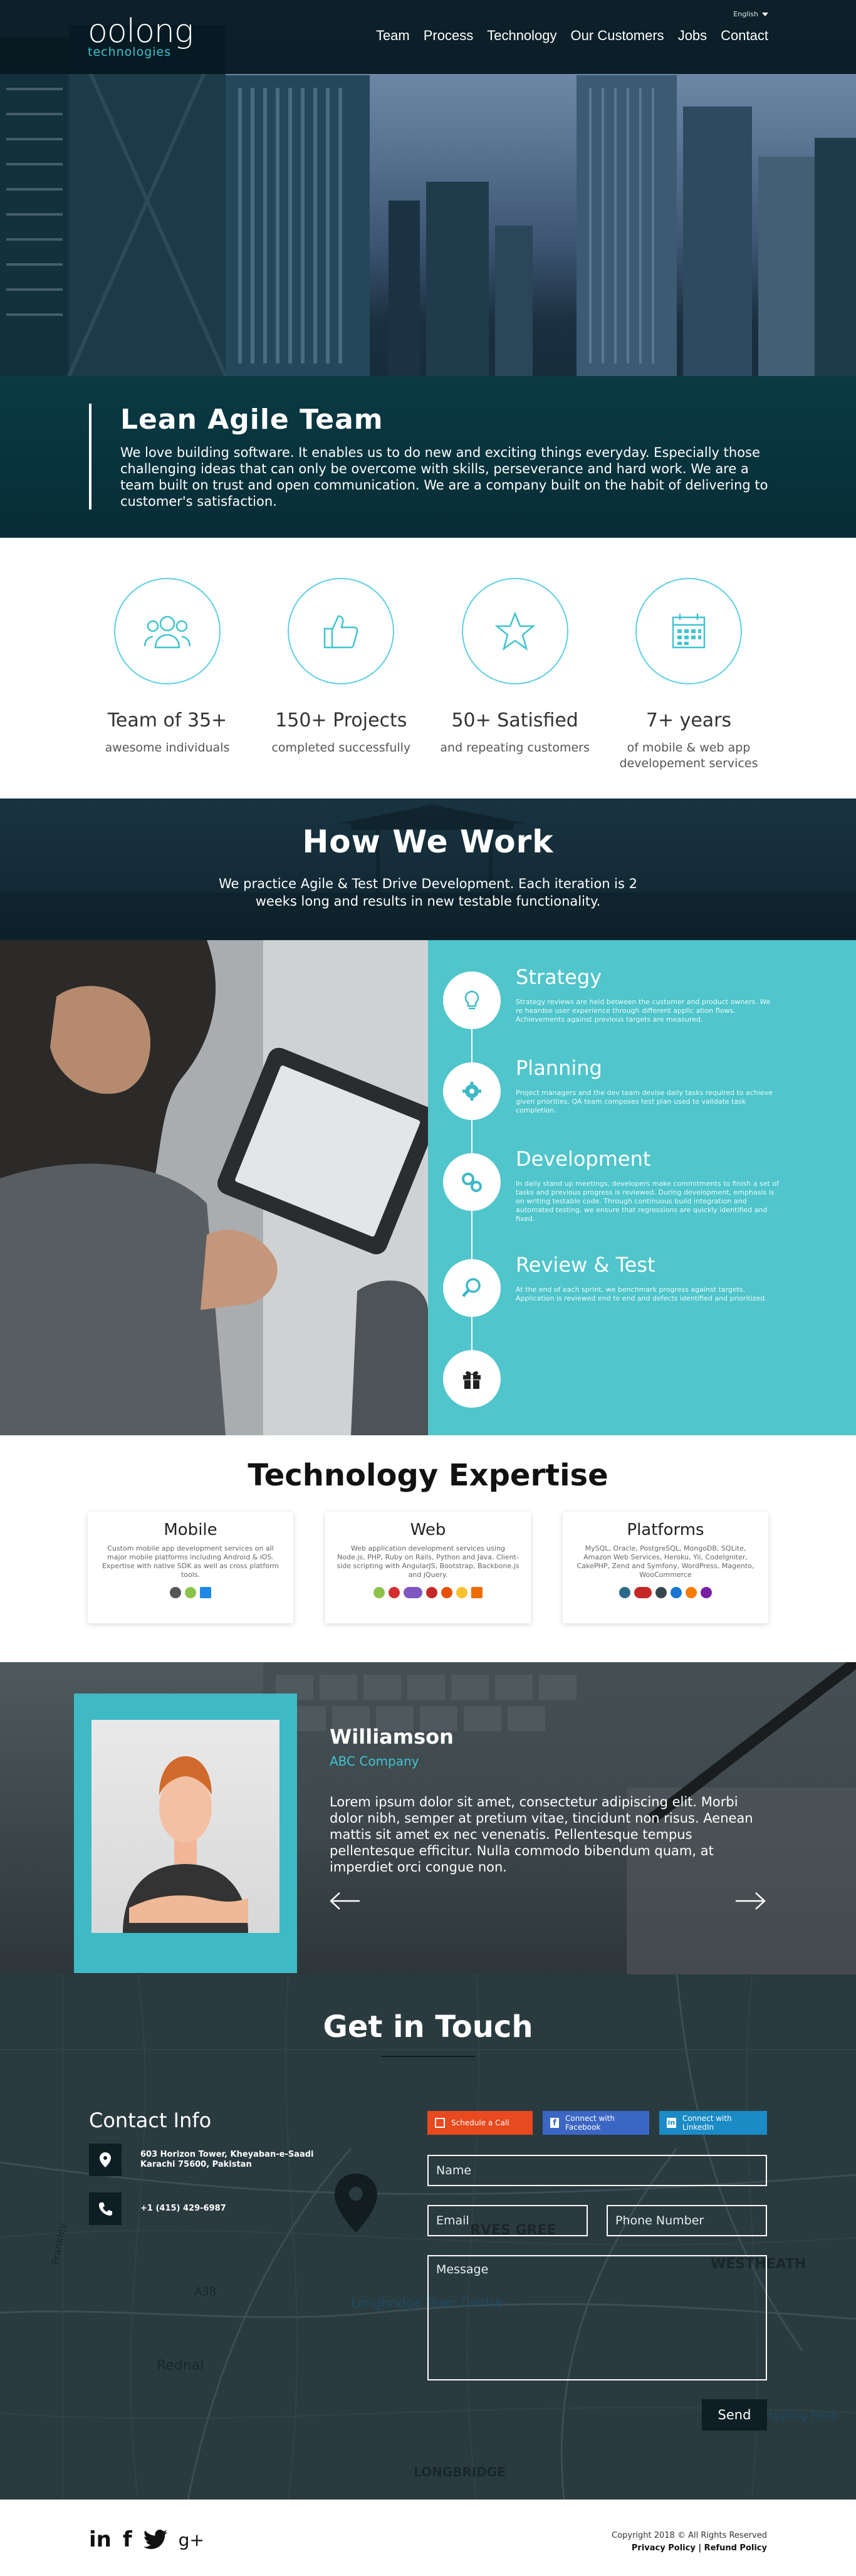 This screenshot has width=856, height=2576. Describe the element at coordinates (472, 1091) in the screenshot. I see `gear-icon` at that location.